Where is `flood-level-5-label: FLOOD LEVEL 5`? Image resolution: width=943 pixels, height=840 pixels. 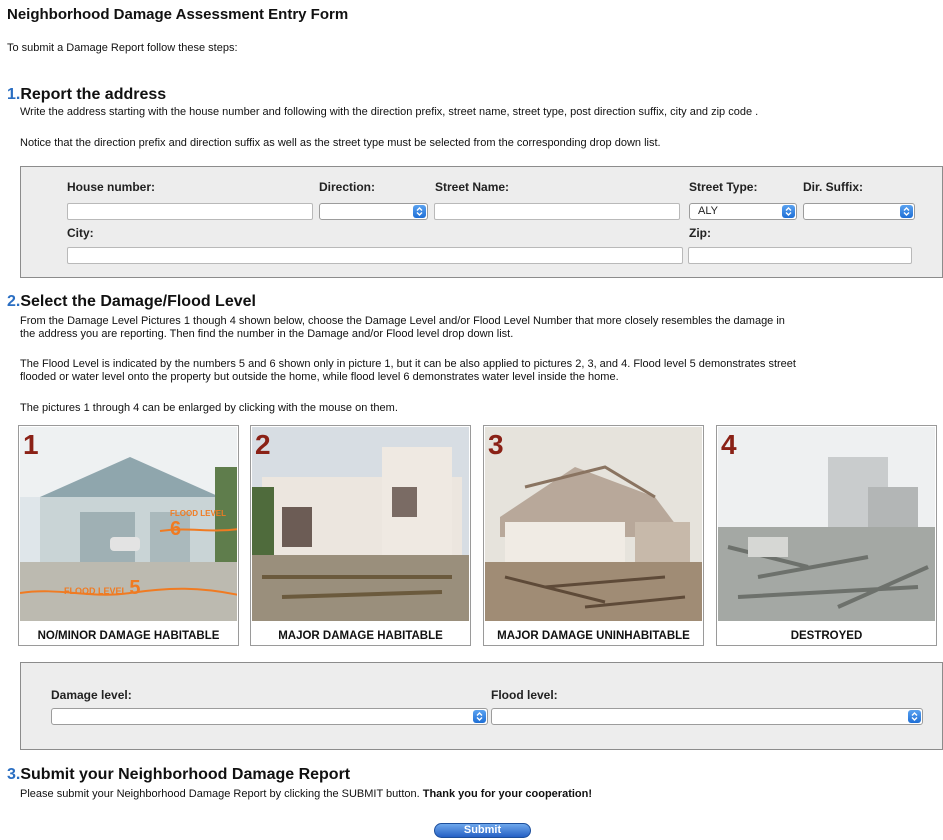
flood-level-5-label: FLOOD LEVEL 5 is located at coordinates (102, 588).